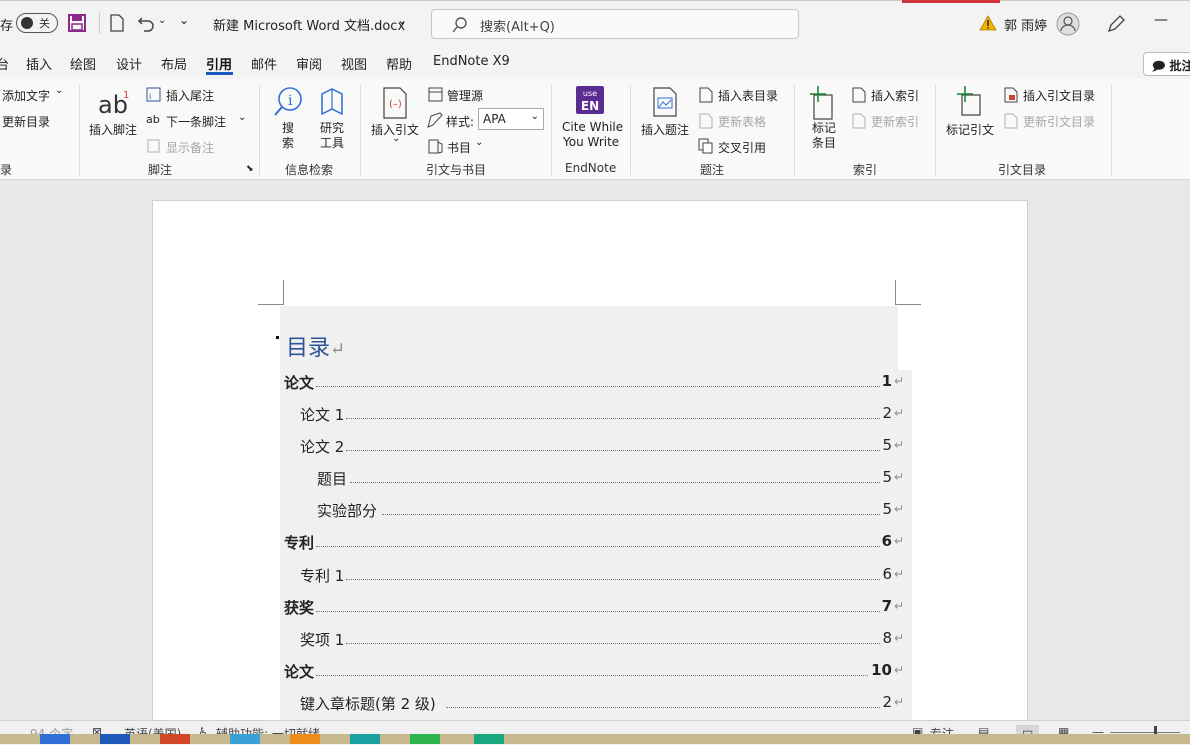 The width and height of the screenshot is (1190, 745). Describe the element at coordinates (146, 23) in the screenshot. I see `undo-icon` at that location.